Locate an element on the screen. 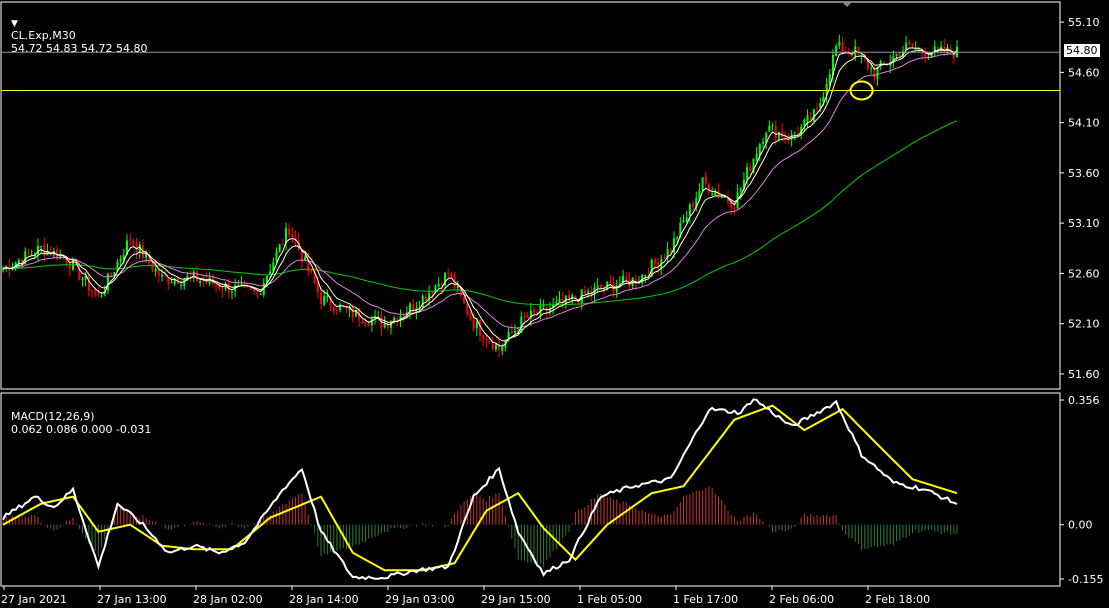 The image size is (1109, 608). time-tick-label: 2 Feb 18:00 is located at coordinates (897, 599).